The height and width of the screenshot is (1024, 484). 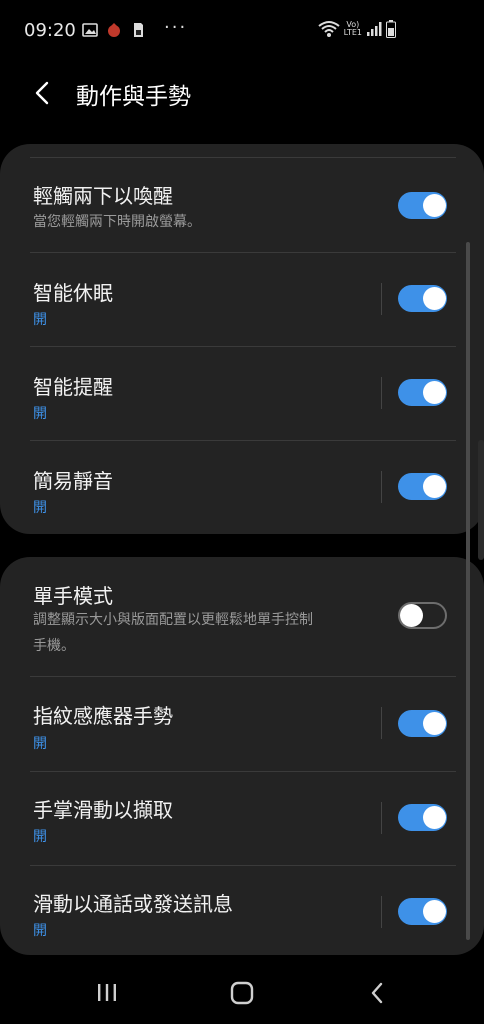 What do you see at coordinates (73, 387) in the screenshot?
I see `setting-title: 智能提醒` at bounding box center [73, 387].